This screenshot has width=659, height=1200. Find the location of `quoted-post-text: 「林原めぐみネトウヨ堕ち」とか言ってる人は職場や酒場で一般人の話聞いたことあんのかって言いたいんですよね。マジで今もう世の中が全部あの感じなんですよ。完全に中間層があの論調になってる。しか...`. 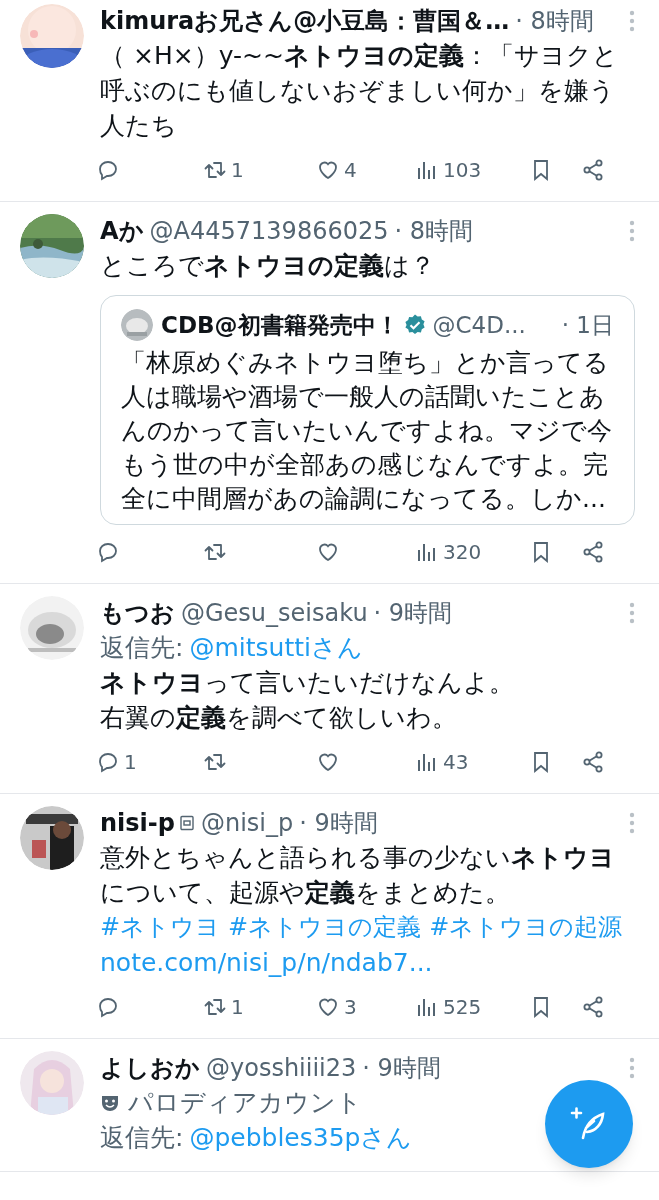

quoted-post-text: 「林原めぐみネトウヨ堕ち」とか言ってる人は職場や酒場で一般人の話聞いたことあんのかって言いたいんですよね。マジで今もう世の中が全部あの感じなんですよ。完全に中間層があの論調になってる。しか... is located at coordinates (367, 431).